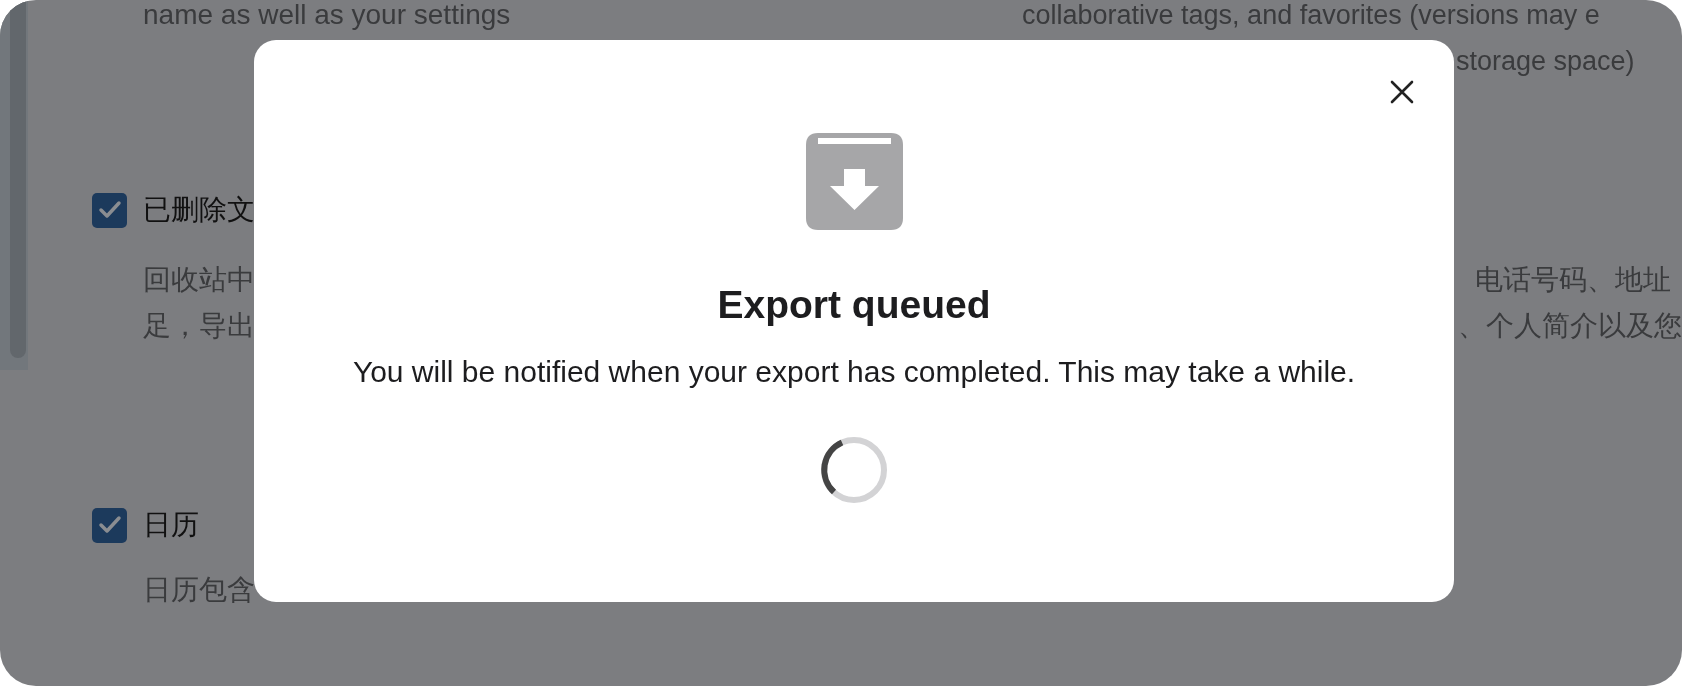 The height and width of the screenshot is (686, 1682). Describe the element at coordinates (199, 326) in the screenshot. I see `description-text: 足，导出` at that location.